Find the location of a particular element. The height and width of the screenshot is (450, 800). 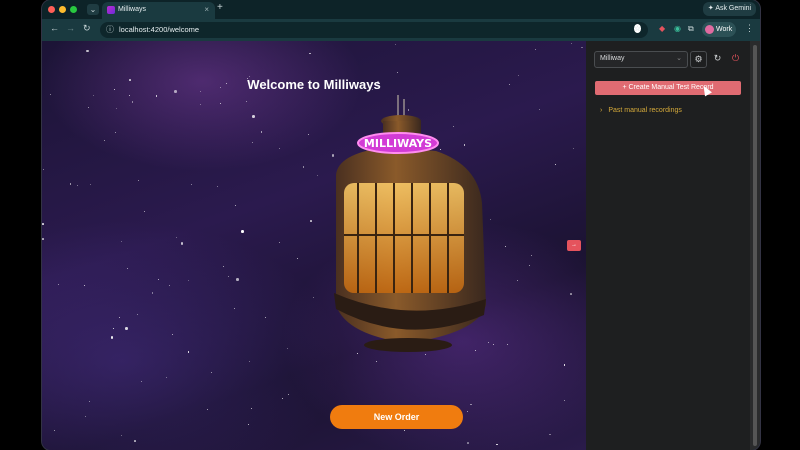

tab-search-button: ⌄ is located at coordinates (93, 9).